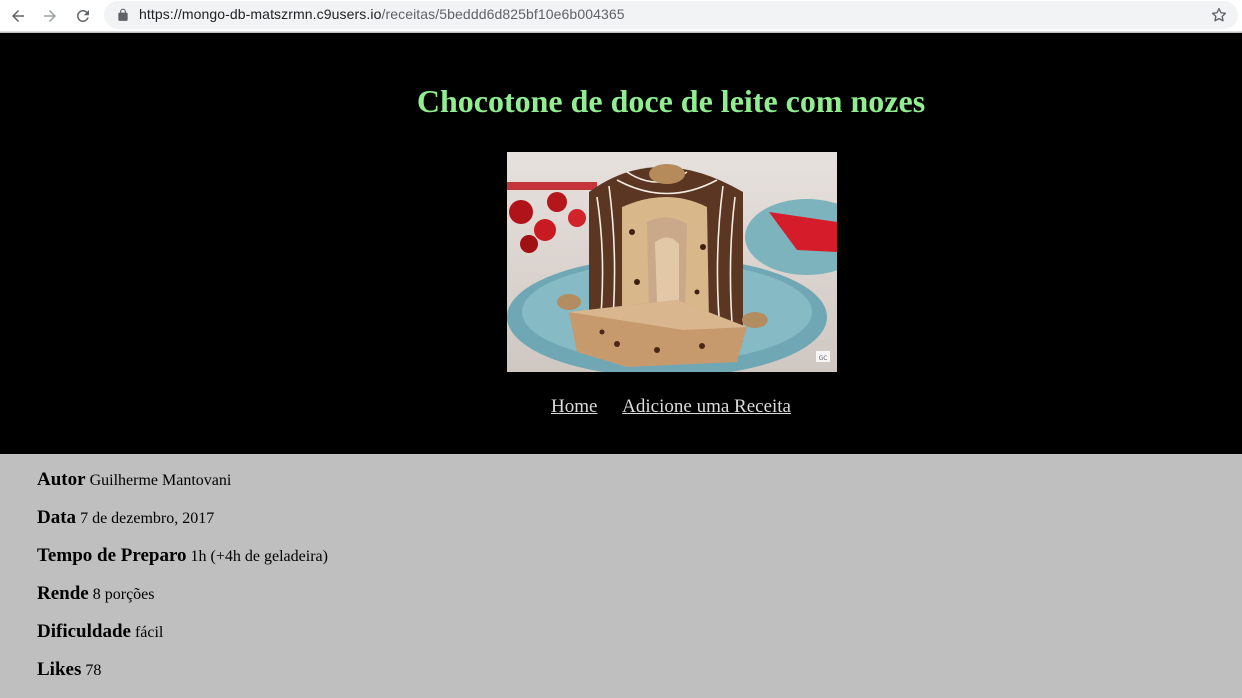  I want to click on detail-value: 8 porções, so click(123, 594).